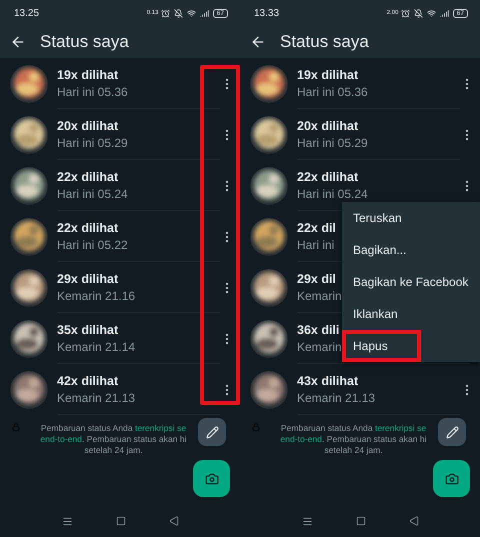 The image size is (480, 537). I want to click on view-count: 22x dil, so click(316, 227).